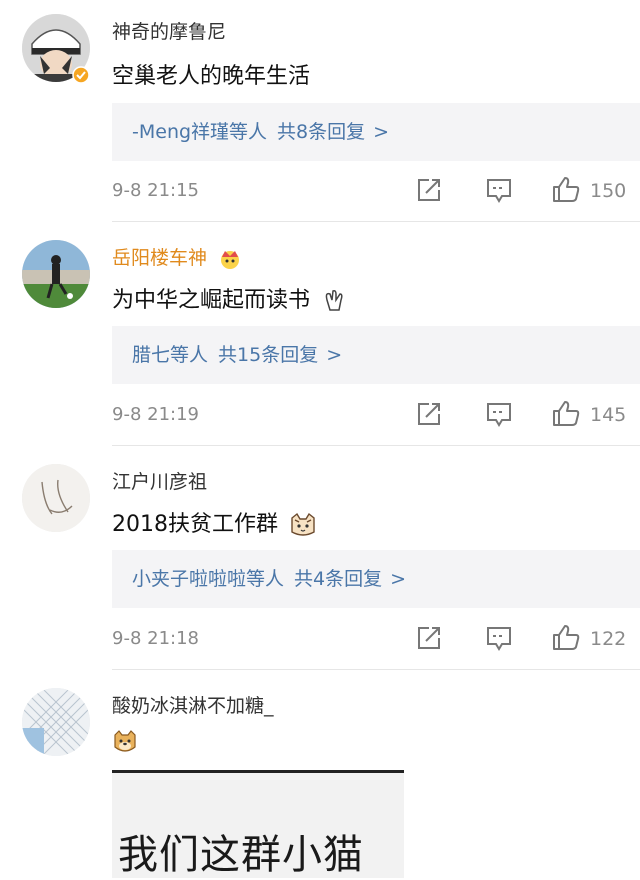  What do you see at coordinates (230, 259) in the screenshot?
I see `crown-badge-icon` at bounding box center [230, 259].